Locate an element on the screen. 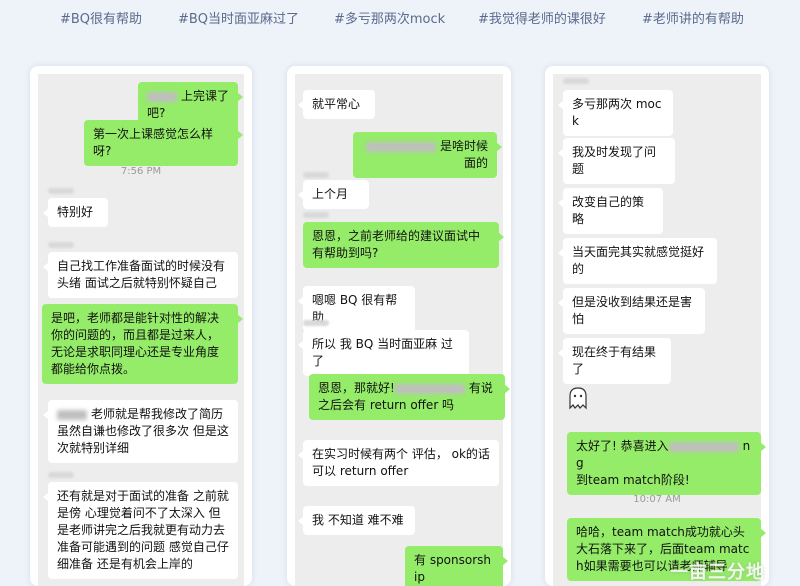 This screenshot has height=586, width=800. message-bubble-in: 当天面完其实就感觉挺好的 is located at coordinates (637, 261).